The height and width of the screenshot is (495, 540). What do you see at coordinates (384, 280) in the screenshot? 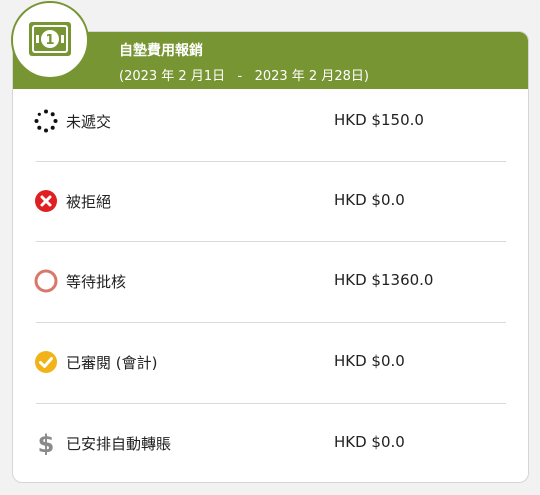
I see `status-amount: HKD $1360.0` at bounding box center [384, 280].